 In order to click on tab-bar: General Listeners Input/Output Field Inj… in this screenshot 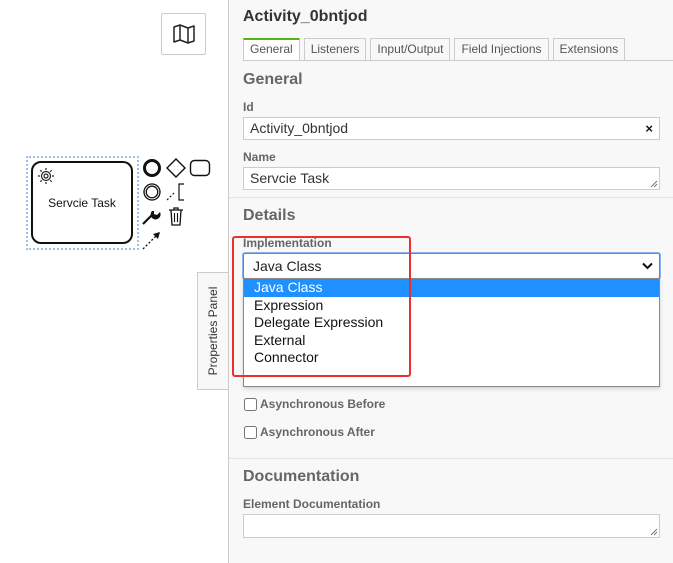, I will do `click(434, 49)`.